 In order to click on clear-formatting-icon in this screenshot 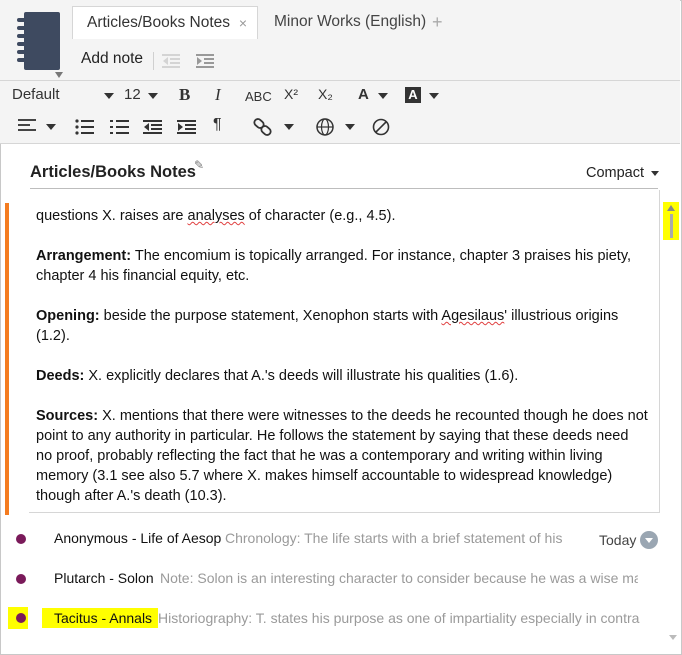, I will do `click(381, 127)`.